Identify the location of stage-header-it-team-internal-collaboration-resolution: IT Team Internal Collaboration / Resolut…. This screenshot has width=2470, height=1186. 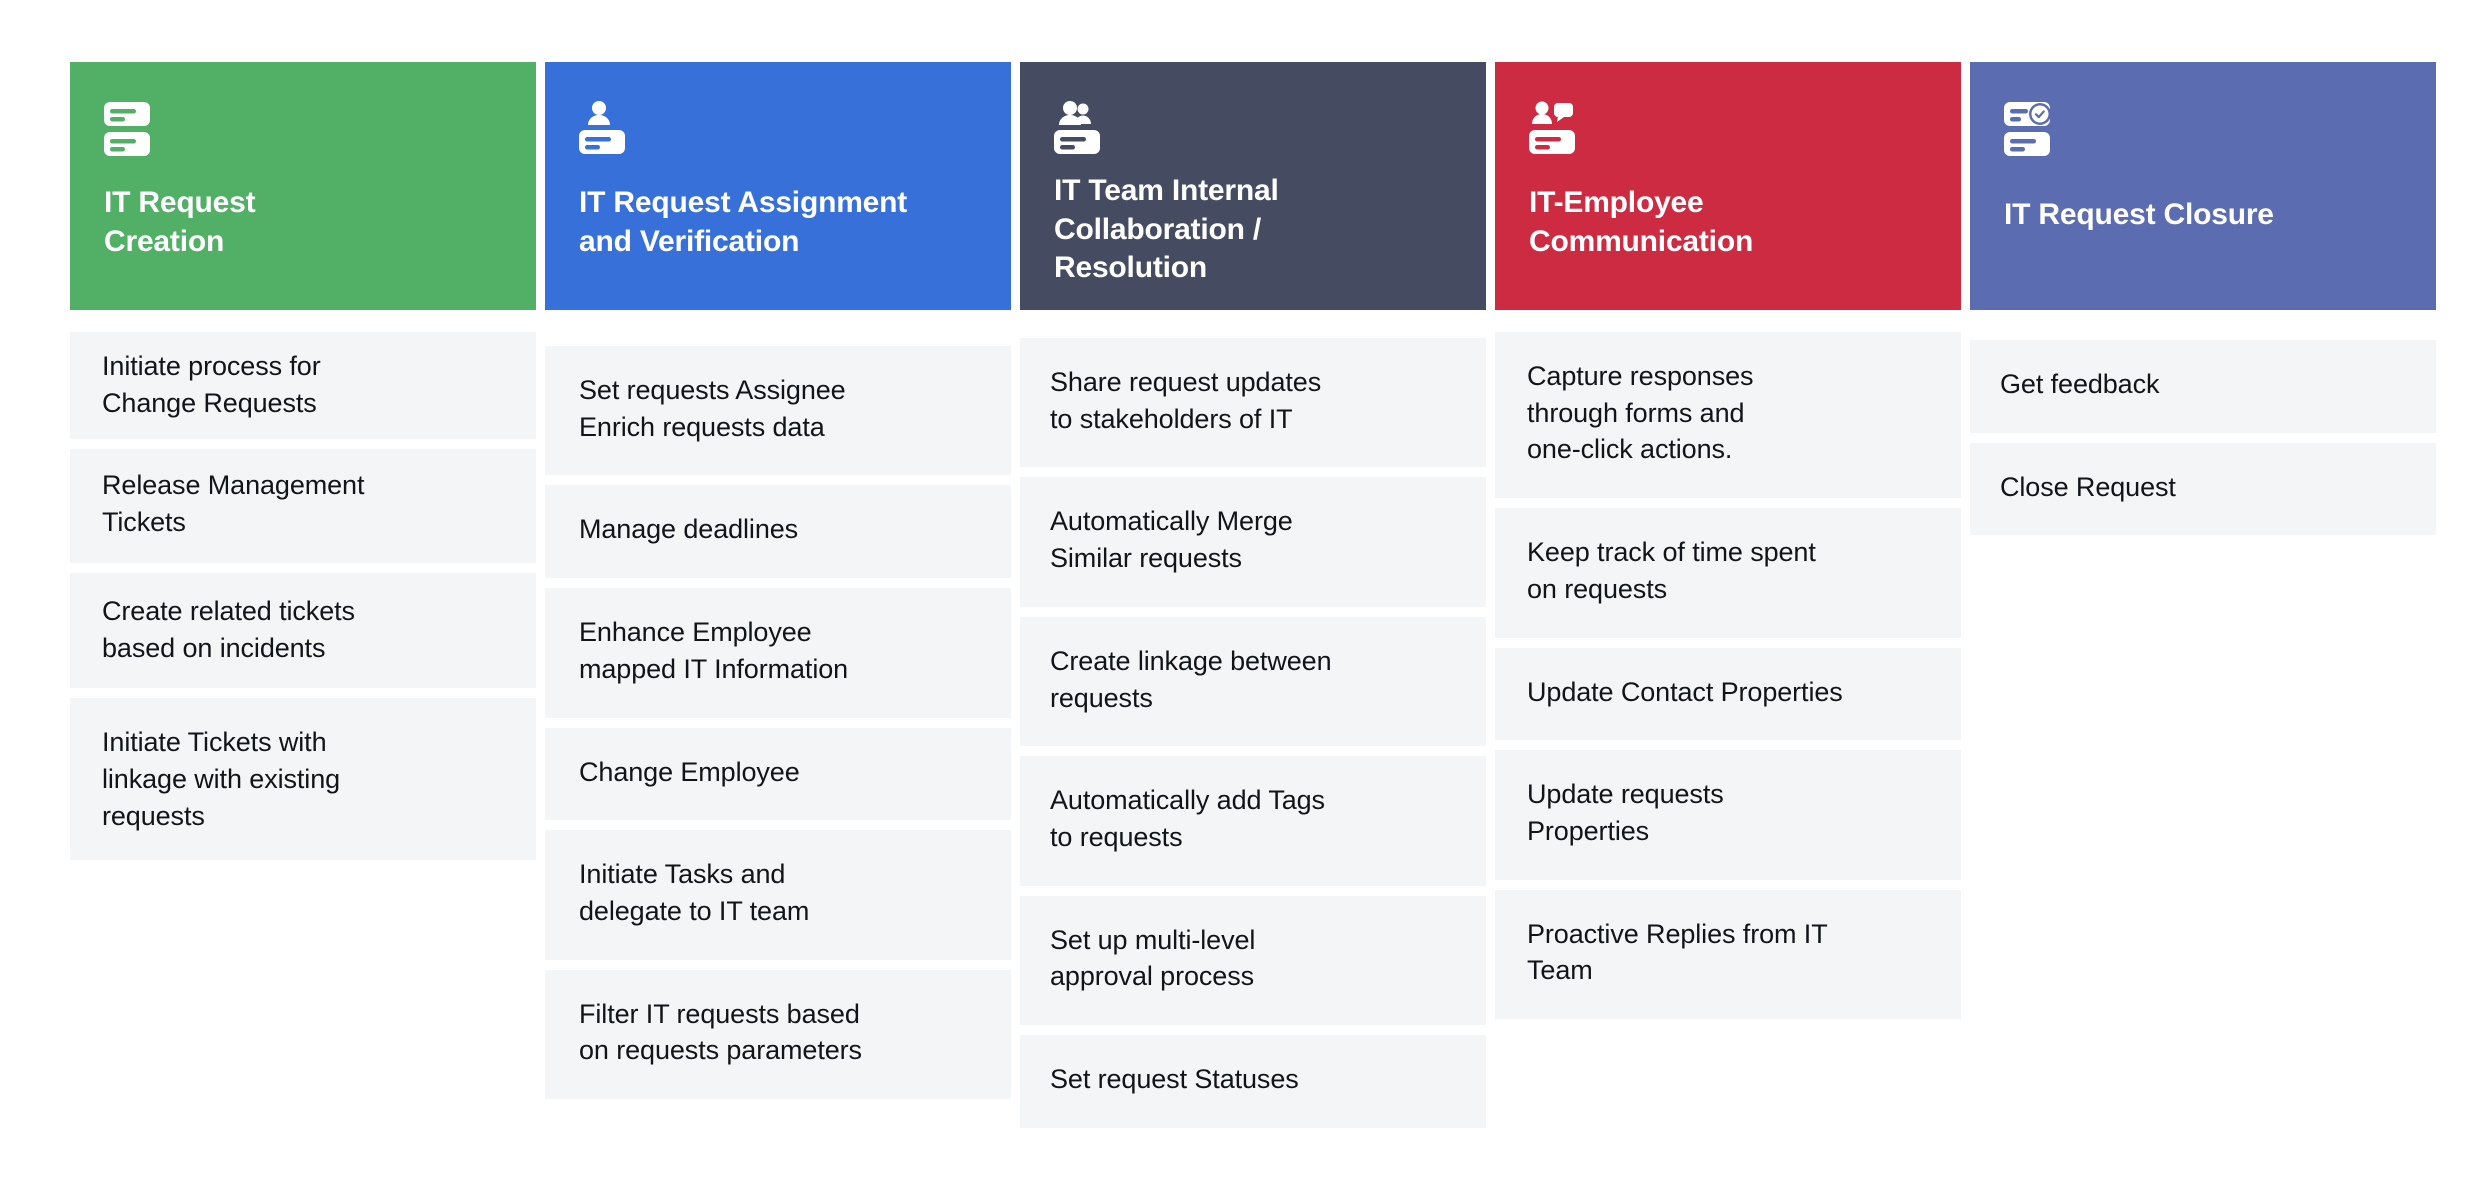
(1253, 186).